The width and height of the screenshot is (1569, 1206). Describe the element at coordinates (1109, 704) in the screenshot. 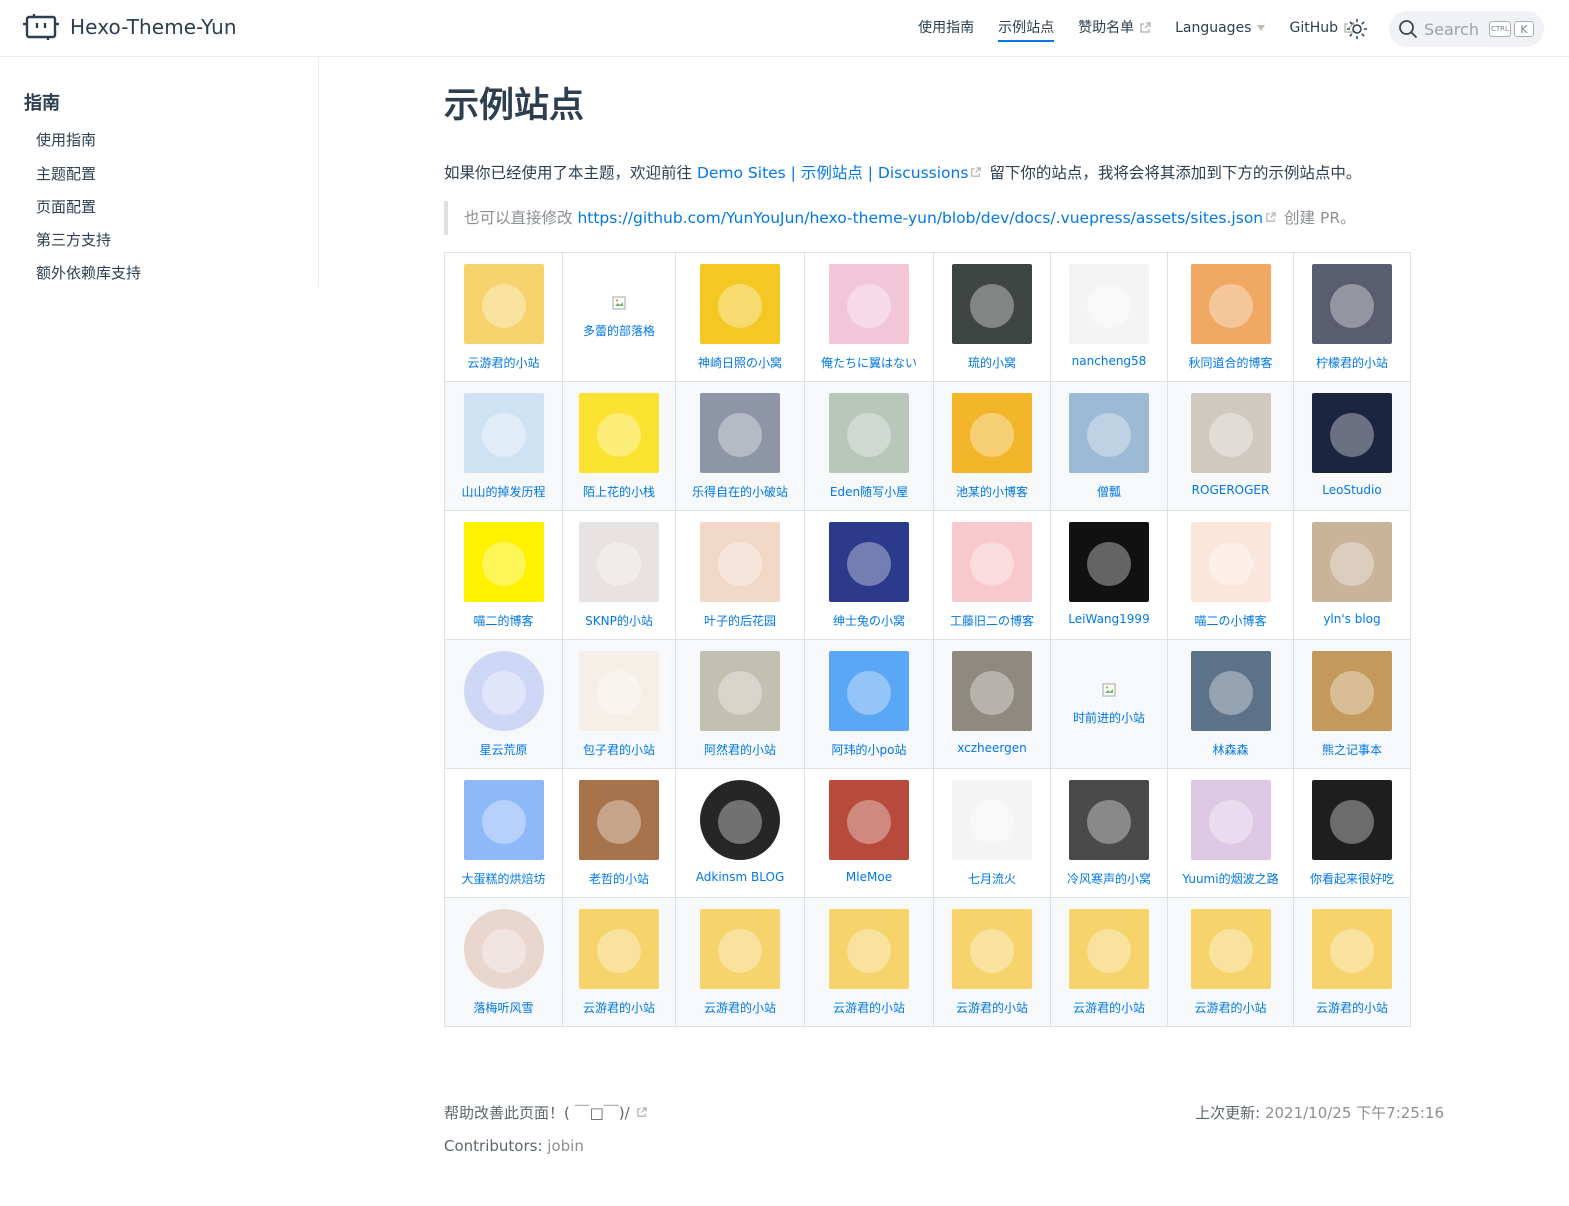

I see `site-card: 时前进的小站` at that location.